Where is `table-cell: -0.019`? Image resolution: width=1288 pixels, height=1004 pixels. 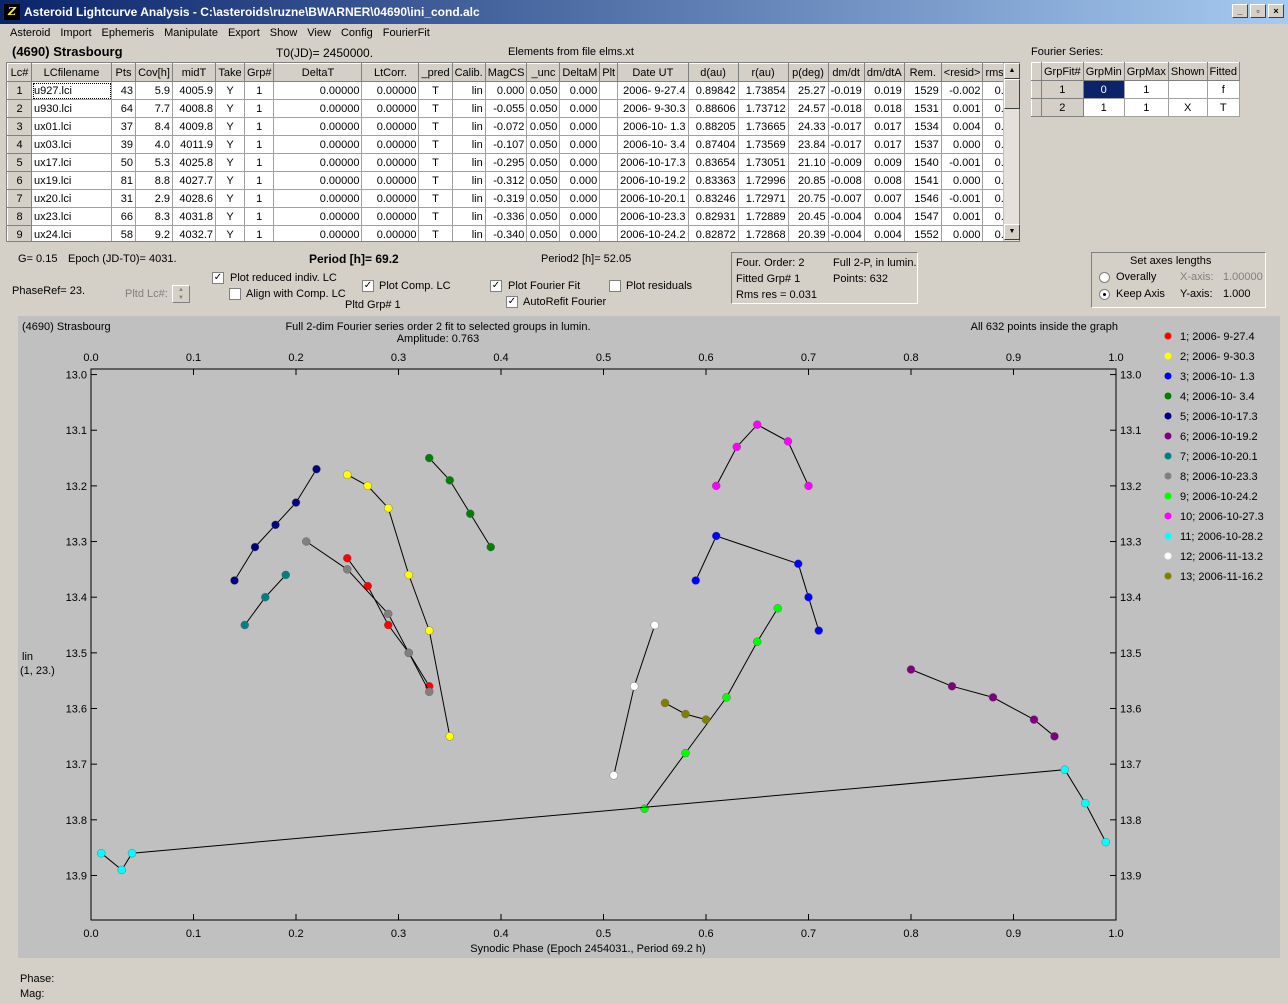
table-cell: -0.019 is located at coordinates (846, 90).